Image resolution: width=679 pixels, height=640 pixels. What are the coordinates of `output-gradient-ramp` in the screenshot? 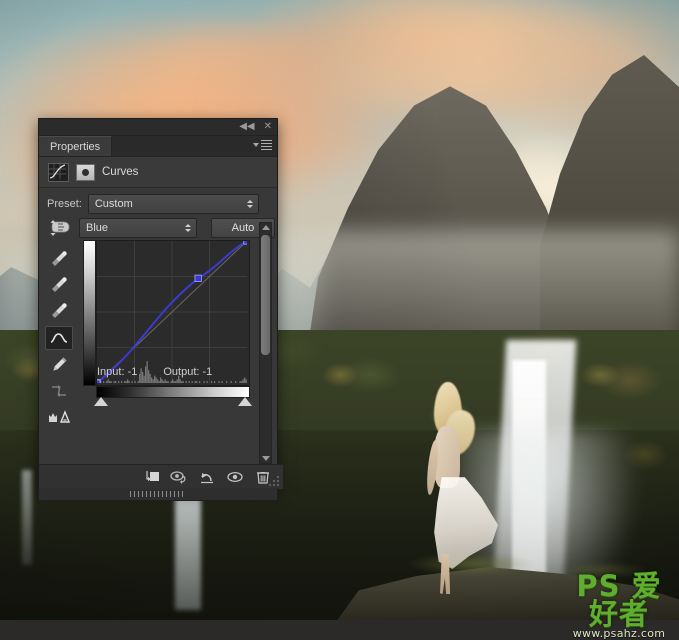 It's located at (89, 313).